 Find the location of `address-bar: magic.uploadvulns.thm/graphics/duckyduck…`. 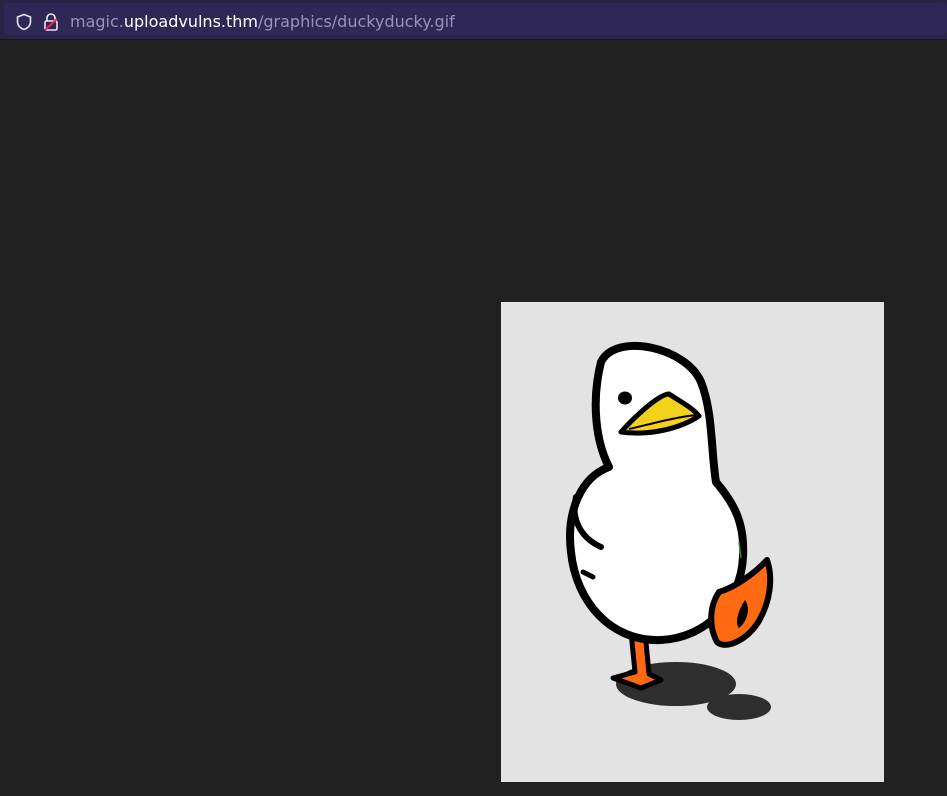

address-bar: magic.uploadvulns.thm/graphics/duckyduck… is located at coordinates (475, 19).